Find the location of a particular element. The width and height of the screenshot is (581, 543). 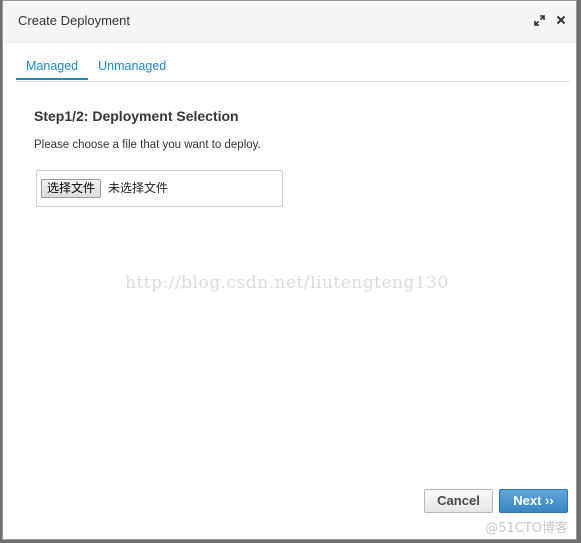

deployment-tabs: Managed Unmanaged is located at coordinates (293, 67).